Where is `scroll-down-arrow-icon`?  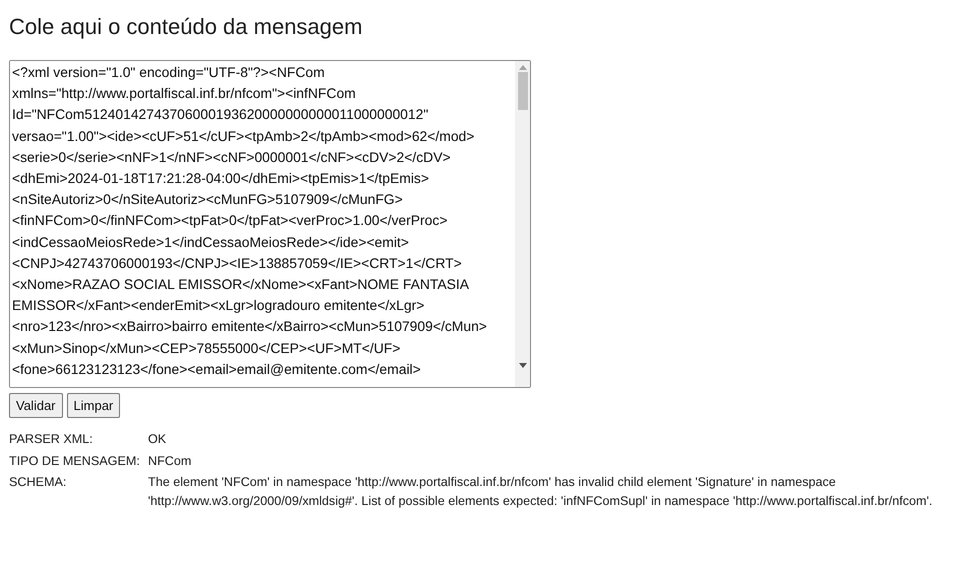 scroll-down-arrow-icon is located at coordinates (522, 366).